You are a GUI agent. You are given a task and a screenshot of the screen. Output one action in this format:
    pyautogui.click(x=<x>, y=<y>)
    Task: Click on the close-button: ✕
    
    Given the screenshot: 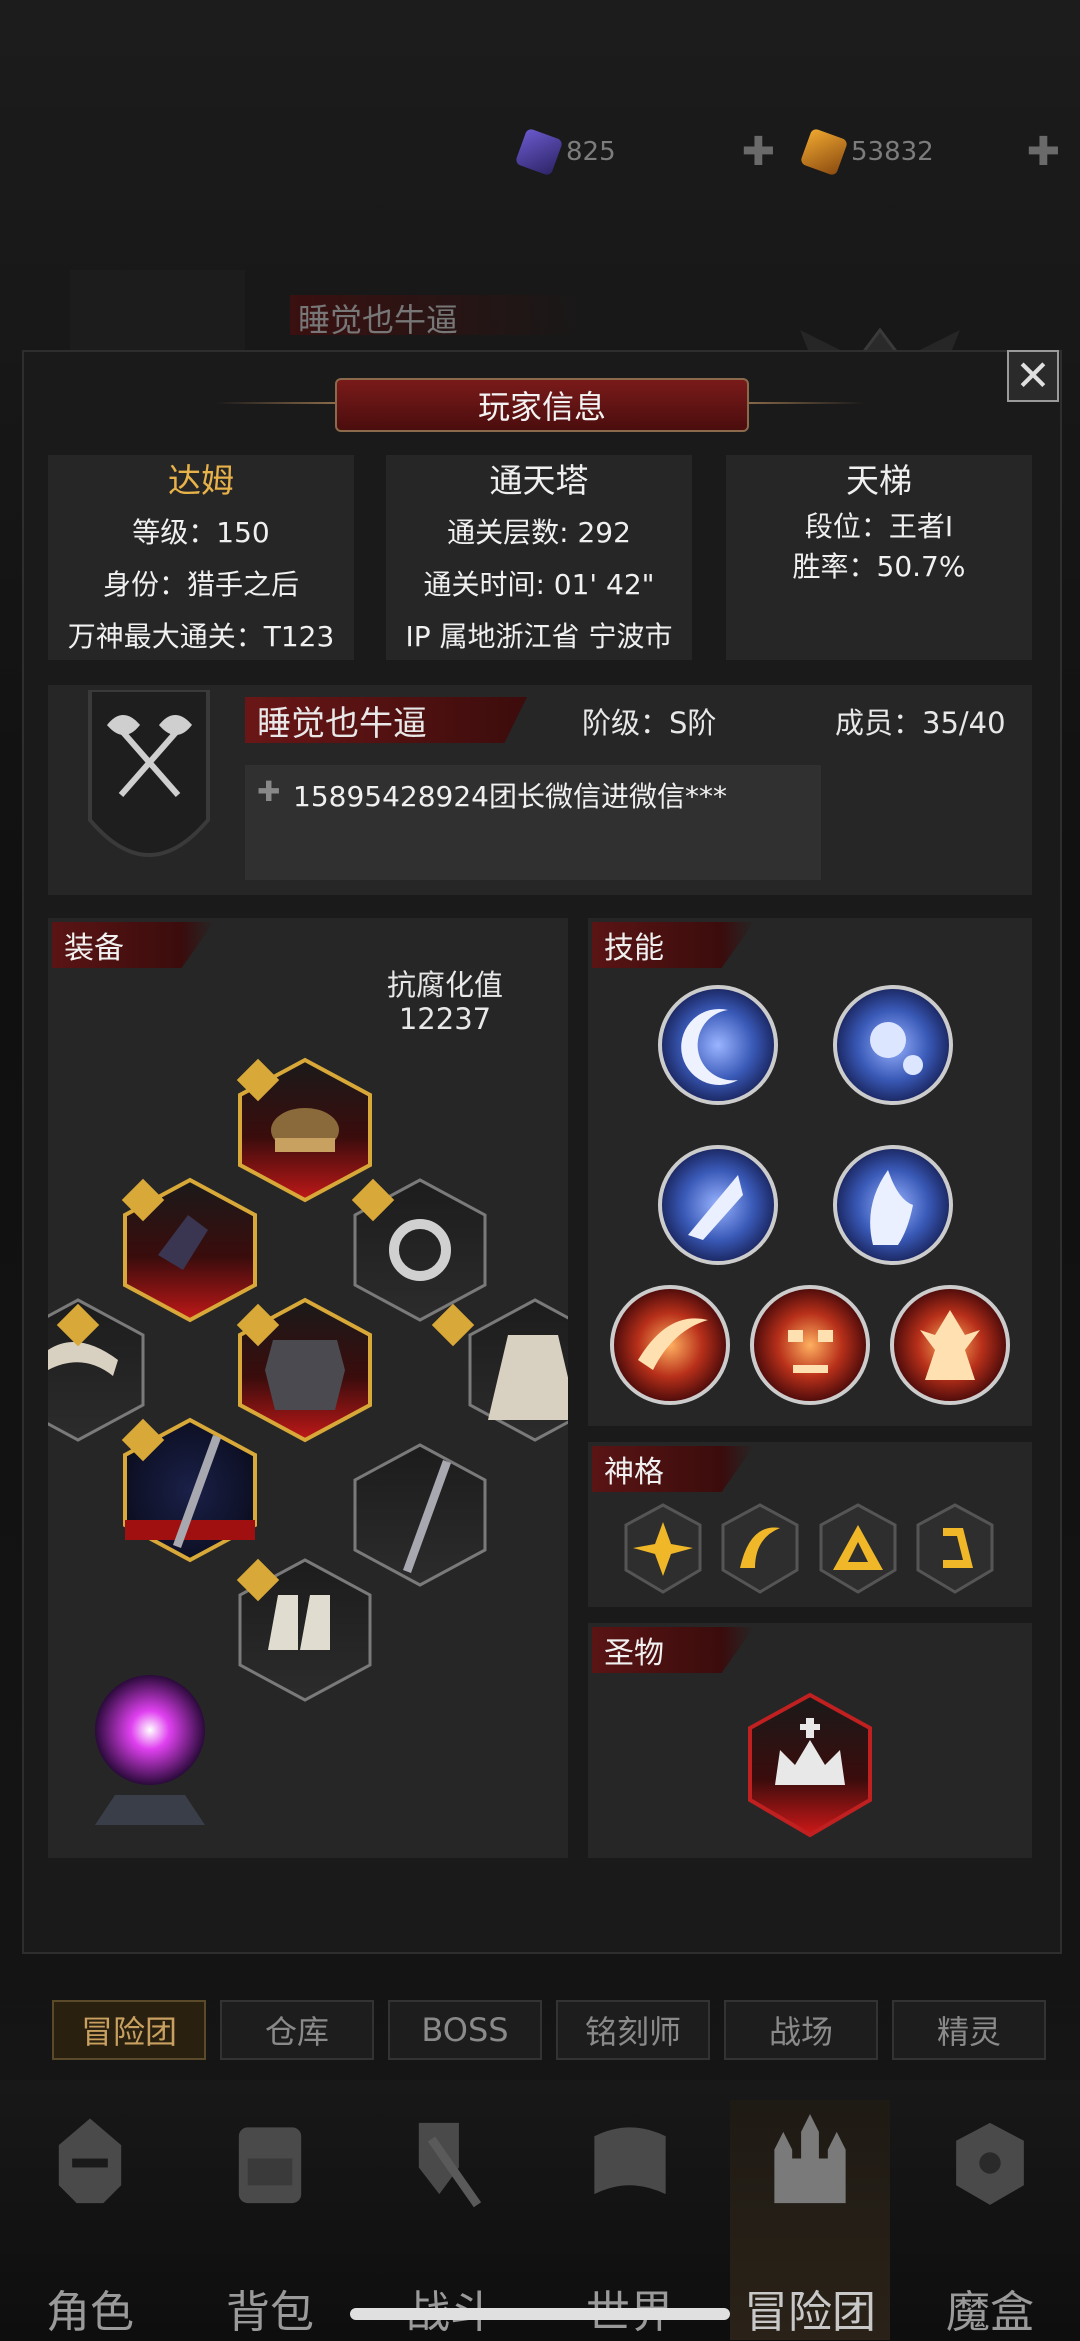 What is the action you would take?
    pyautogui.click(x=1033, y=376)
    